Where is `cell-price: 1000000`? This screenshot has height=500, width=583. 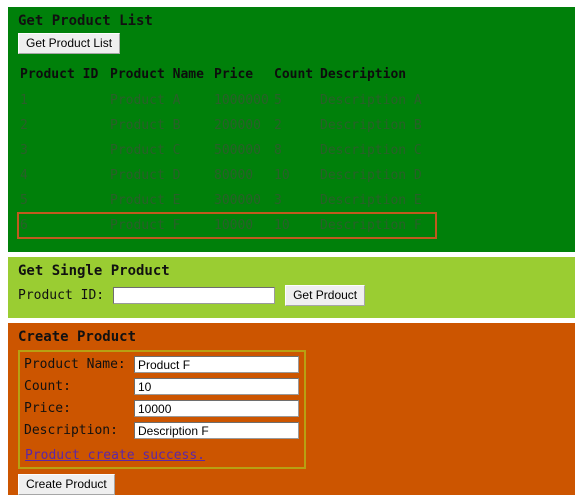 cell-price: 1000000 is located at coordinates (241, 100).